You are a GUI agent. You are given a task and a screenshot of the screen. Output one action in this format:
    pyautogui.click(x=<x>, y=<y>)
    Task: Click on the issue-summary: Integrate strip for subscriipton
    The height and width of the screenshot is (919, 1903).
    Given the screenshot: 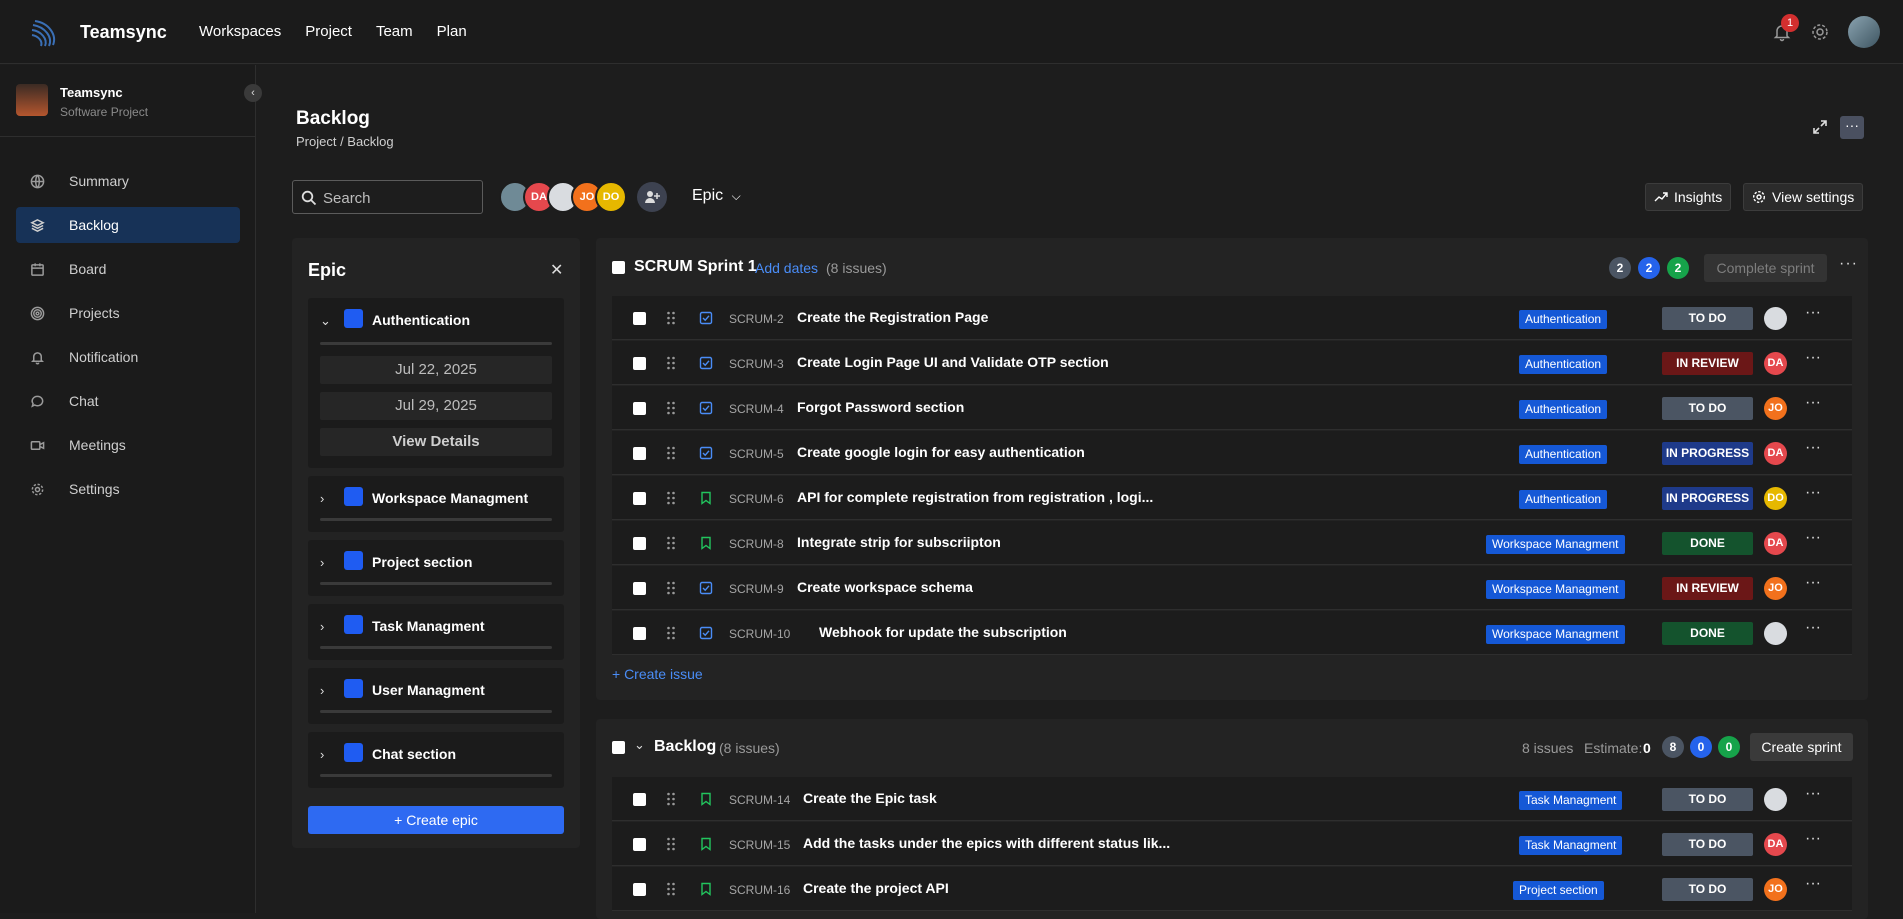 What is the action you would take?
    pyautogui.click(x=899, y=542)
    